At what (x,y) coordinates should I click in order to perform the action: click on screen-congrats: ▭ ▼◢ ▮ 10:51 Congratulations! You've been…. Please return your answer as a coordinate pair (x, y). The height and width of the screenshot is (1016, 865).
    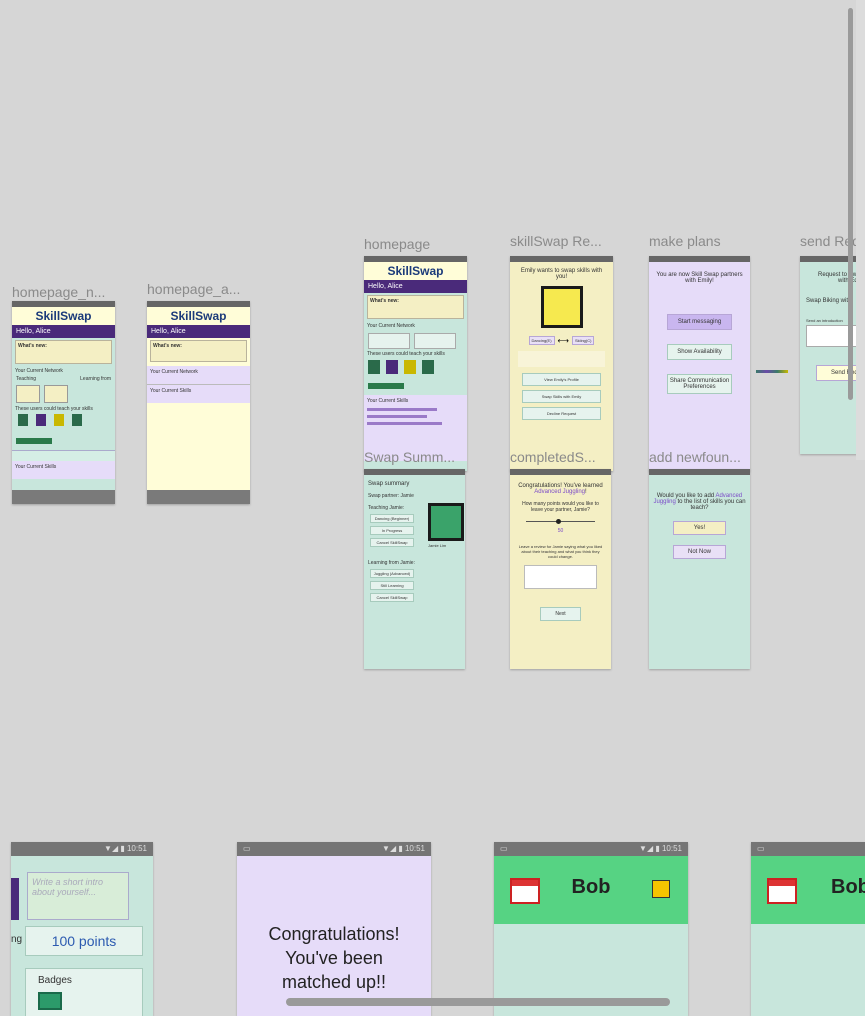
    Looking at the image, I should click on (334, 929).